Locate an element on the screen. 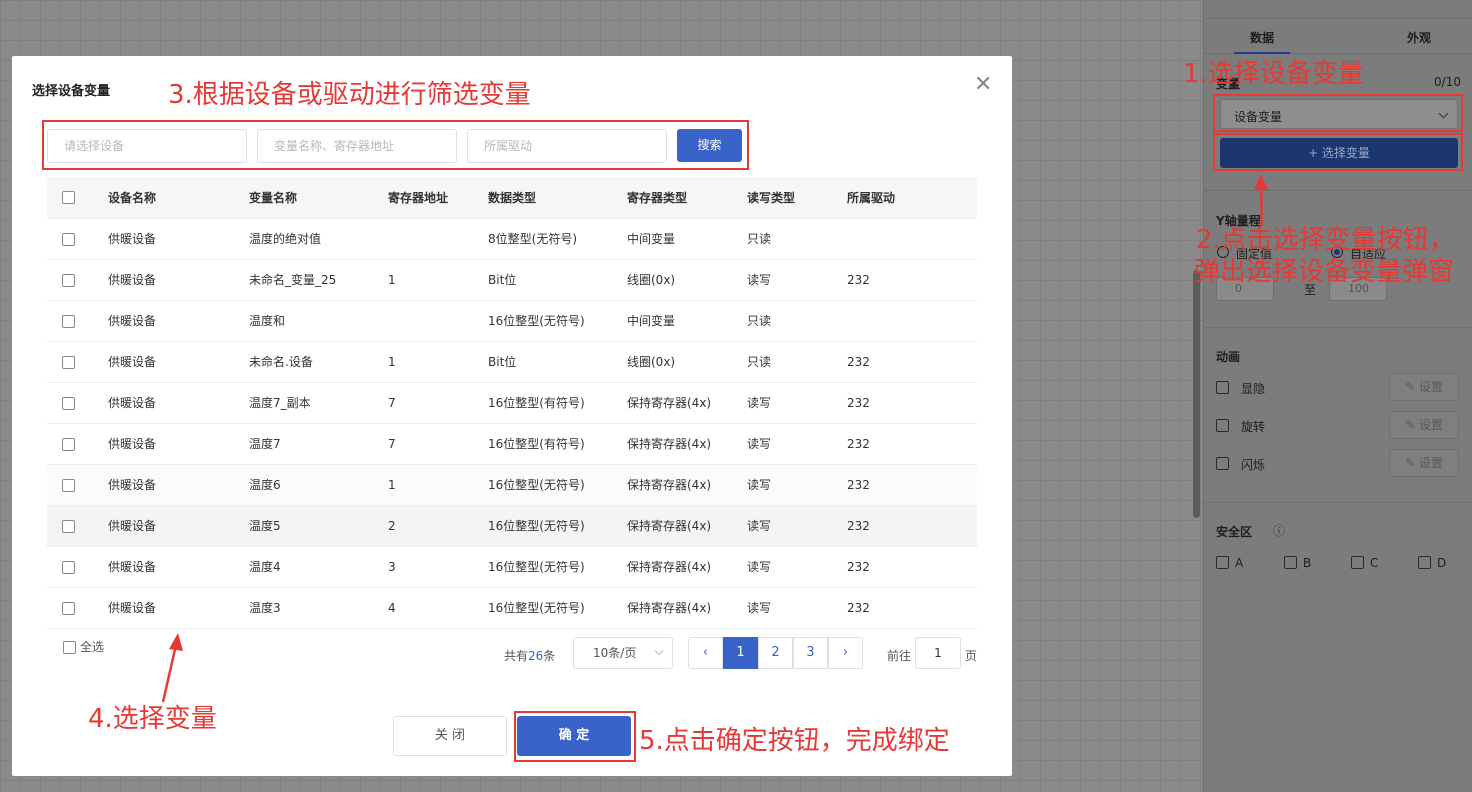 Image resolution: width=1472 pixels, height=792 pixels. total-count: 26 is located at coordinates (536, 656).